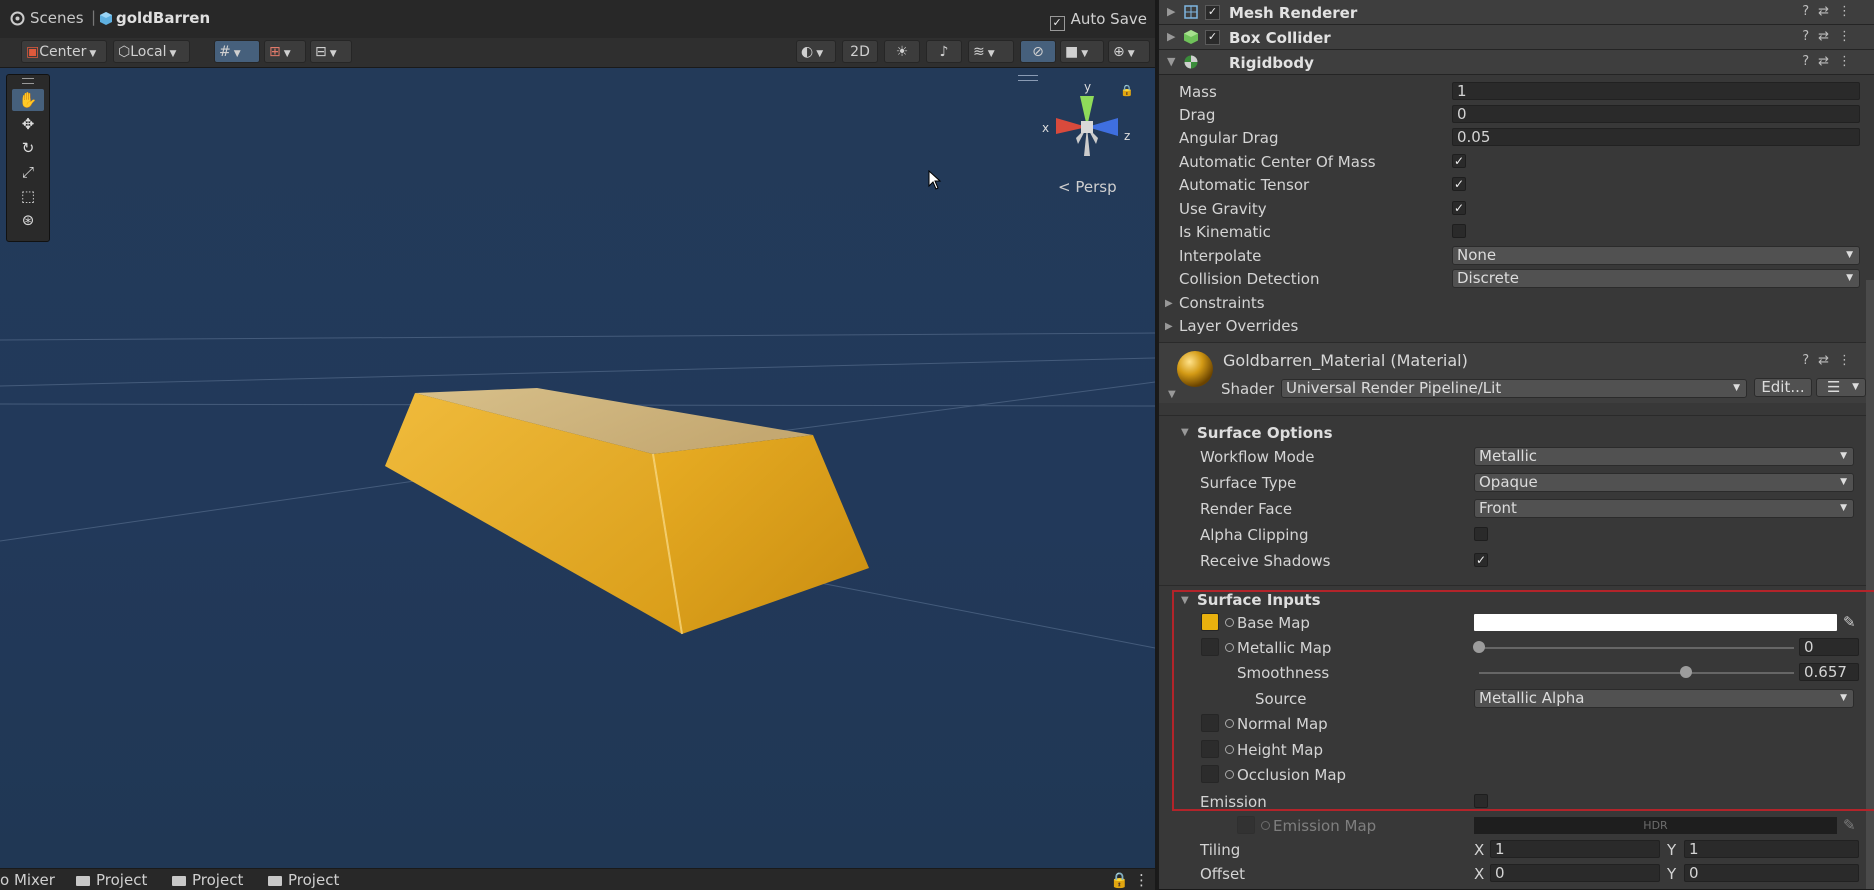 The image size is (1874, 890). What do you see at coordinates (1831, 360) in the screenshot?
I see `material-controls: ?⇄⋮` at bounding box center [1831, 360].